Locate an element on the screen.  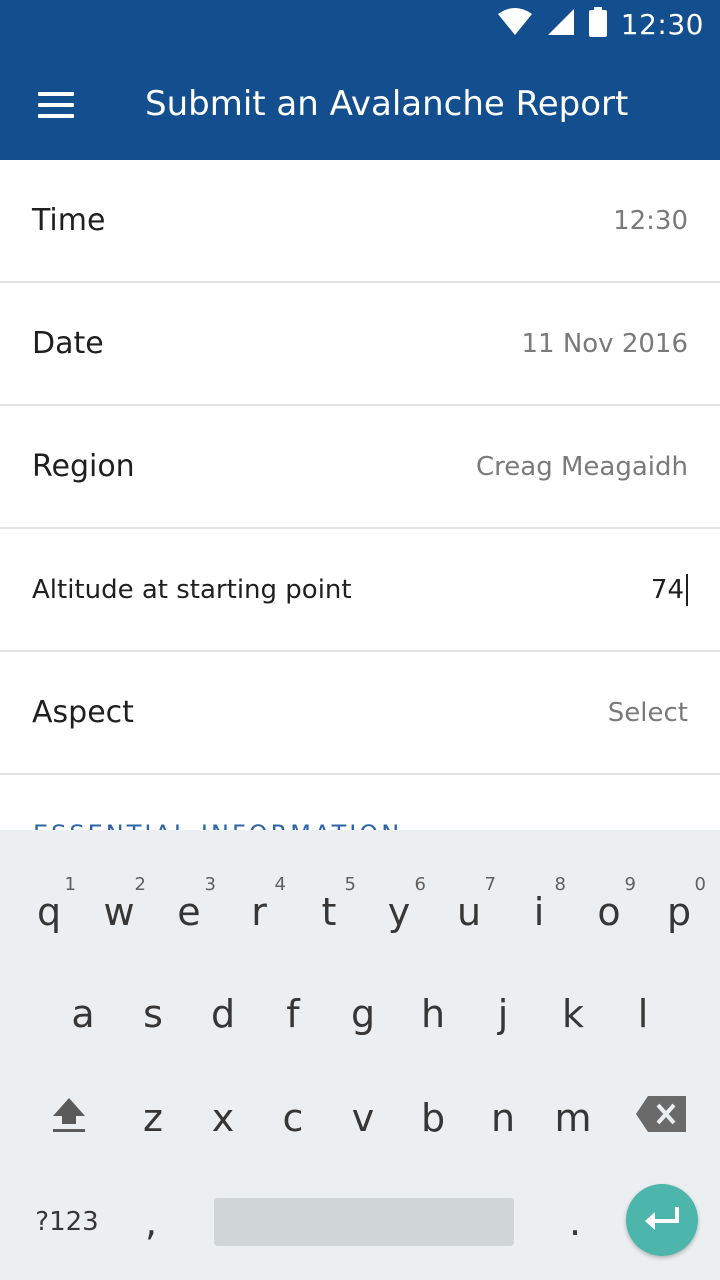
key-label: y is located at coordinates (399, 912).